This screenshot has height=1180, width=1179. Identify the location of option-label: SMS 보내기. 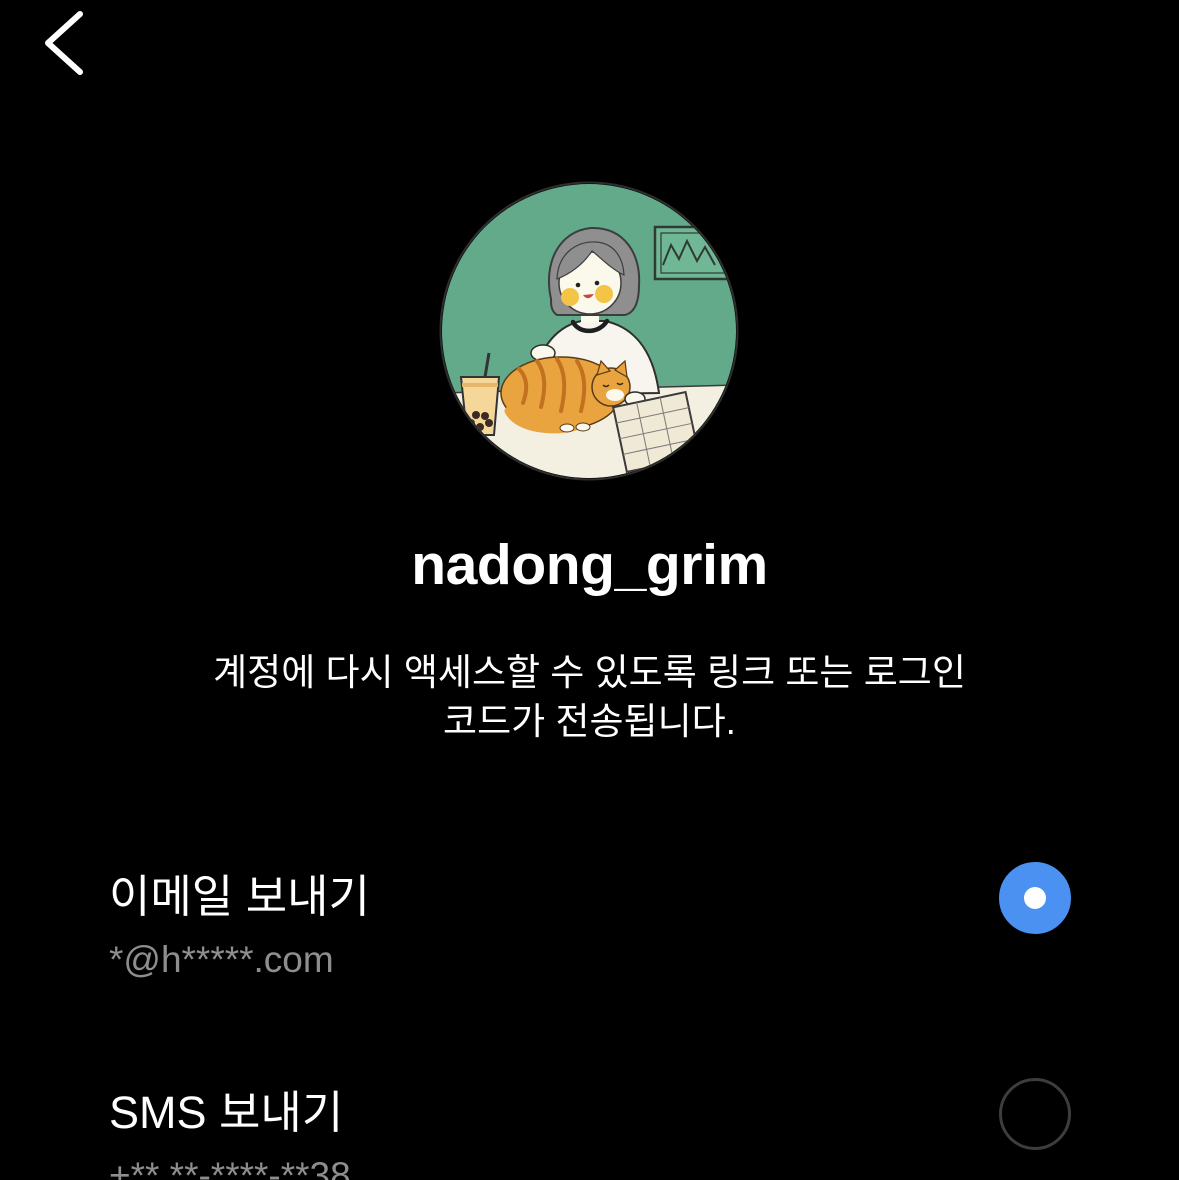
(226, 1113).